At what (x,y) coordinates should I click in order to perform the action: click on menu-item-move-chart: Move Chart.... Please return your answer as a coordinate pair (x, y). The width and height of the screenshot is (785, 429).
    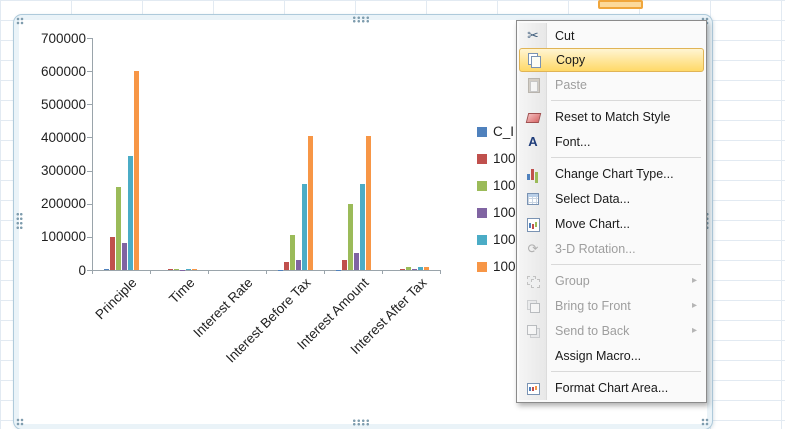
    Looking at the image, I should click on (611, 223).